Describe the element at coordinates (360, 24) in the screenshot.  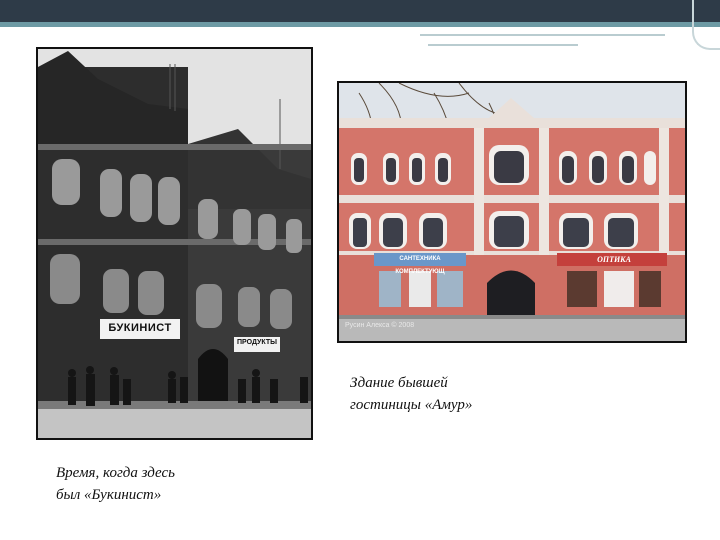
I see `top-accent-stripe` at that location.